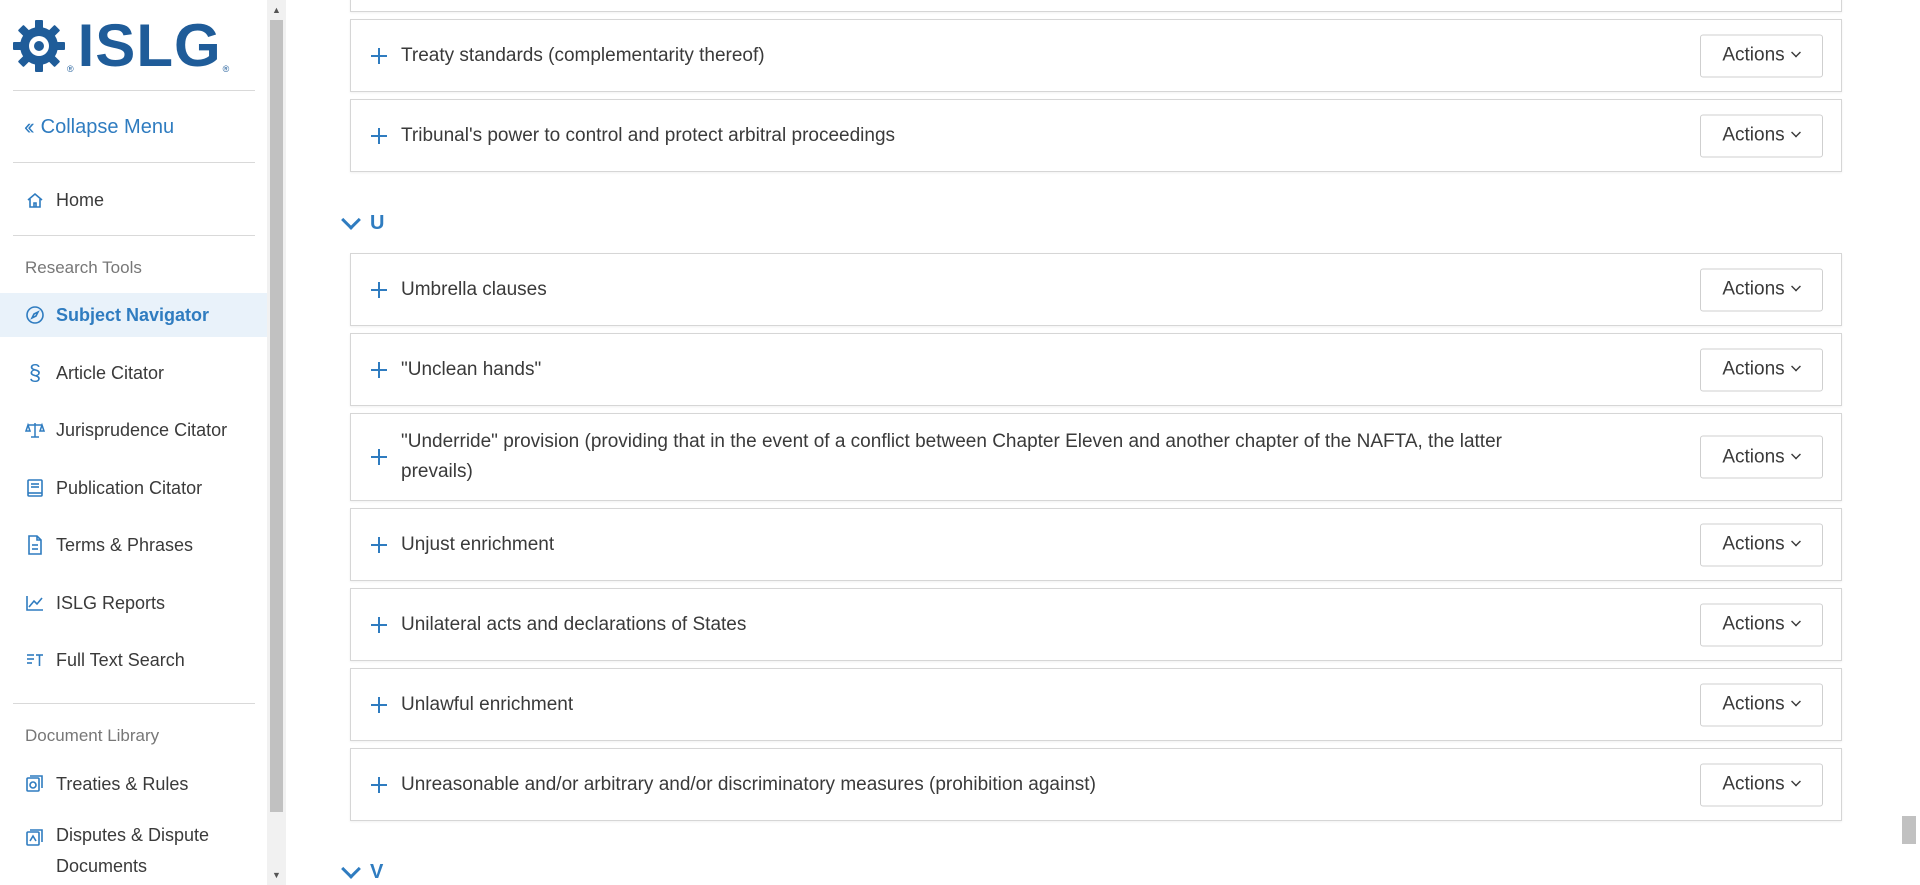 The height and width of the screenshot is (885, 1920). What do you see at coordinates (122, 783) in the screenshot?
I see `sidebar-item-label: Treaties & Rules` at bounding box center [122, 783].